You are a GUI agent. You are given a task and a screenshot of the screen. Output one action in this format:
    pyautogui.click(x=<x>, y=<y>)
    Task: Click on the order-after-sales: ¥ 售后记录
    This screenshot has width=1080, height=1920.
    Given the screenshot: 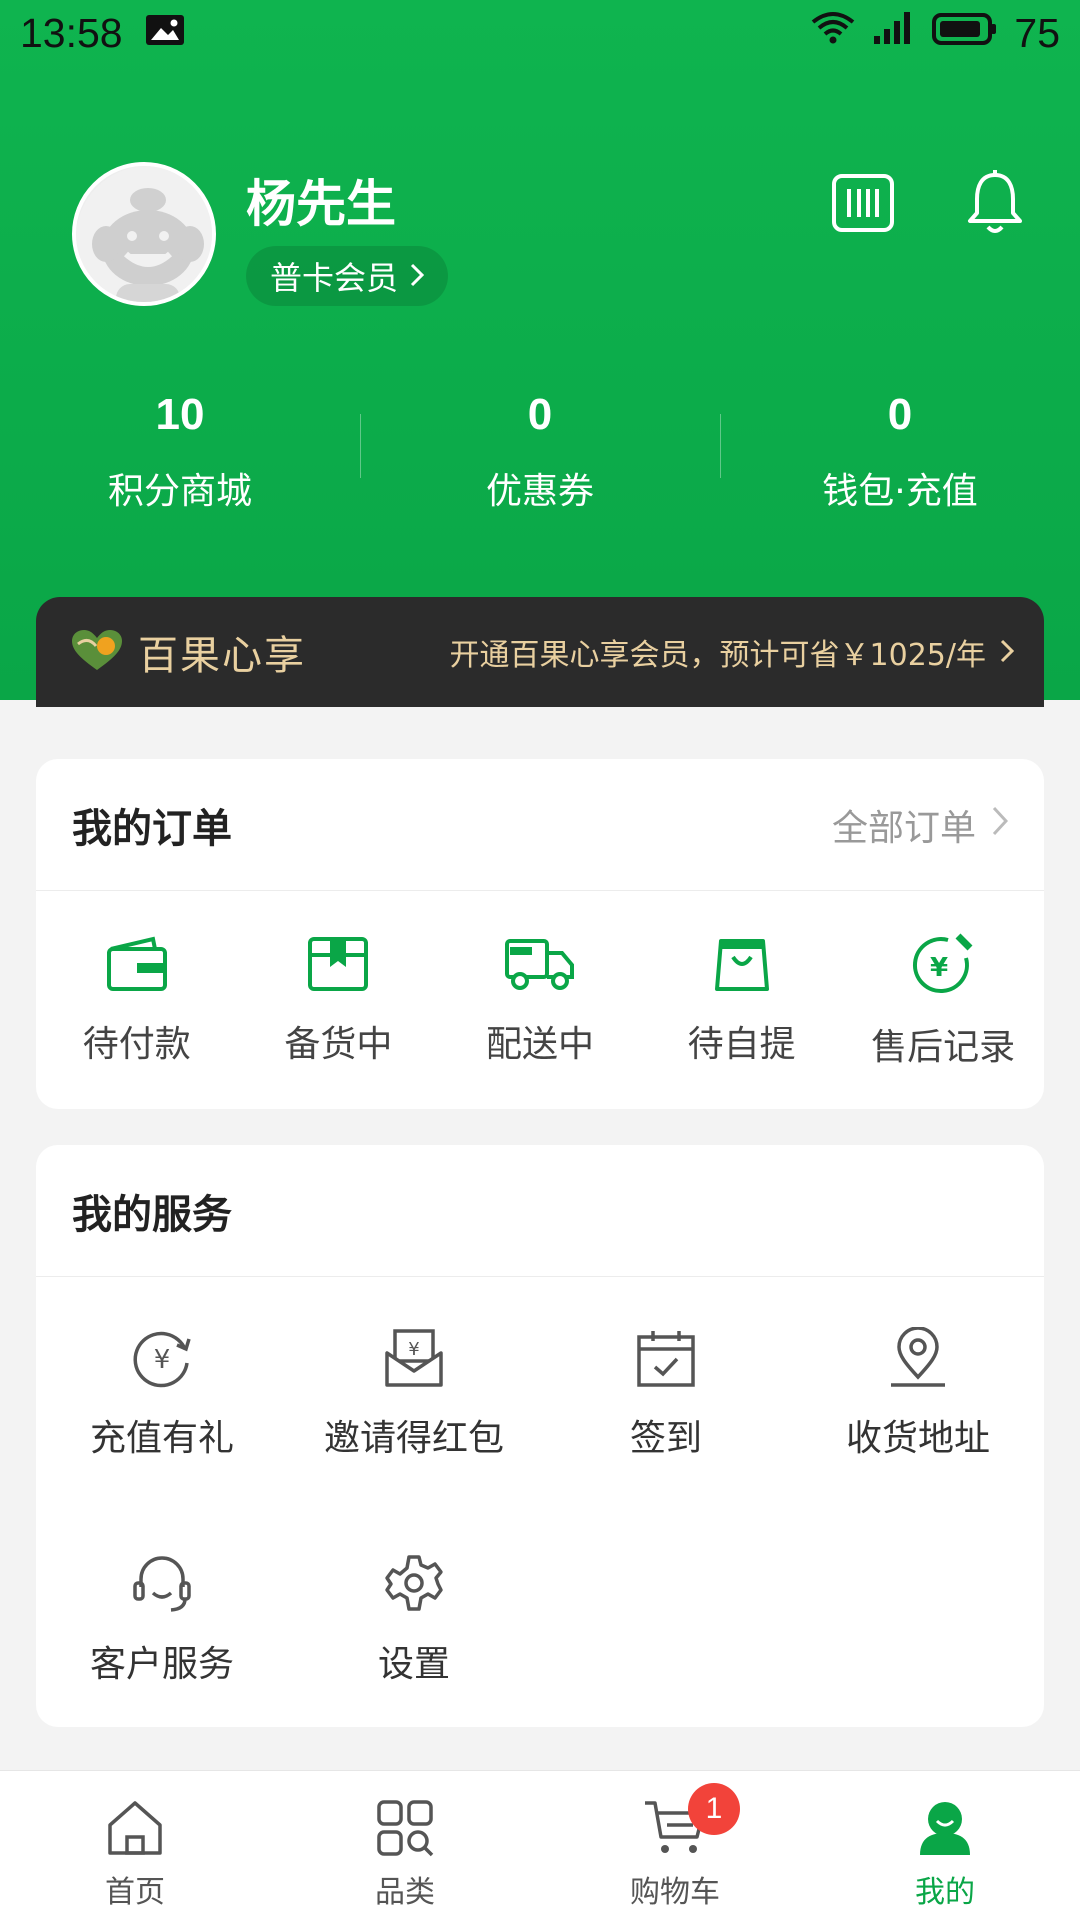 What is the action you would take?
    pyautogui.click(x=943, y=1001)
    